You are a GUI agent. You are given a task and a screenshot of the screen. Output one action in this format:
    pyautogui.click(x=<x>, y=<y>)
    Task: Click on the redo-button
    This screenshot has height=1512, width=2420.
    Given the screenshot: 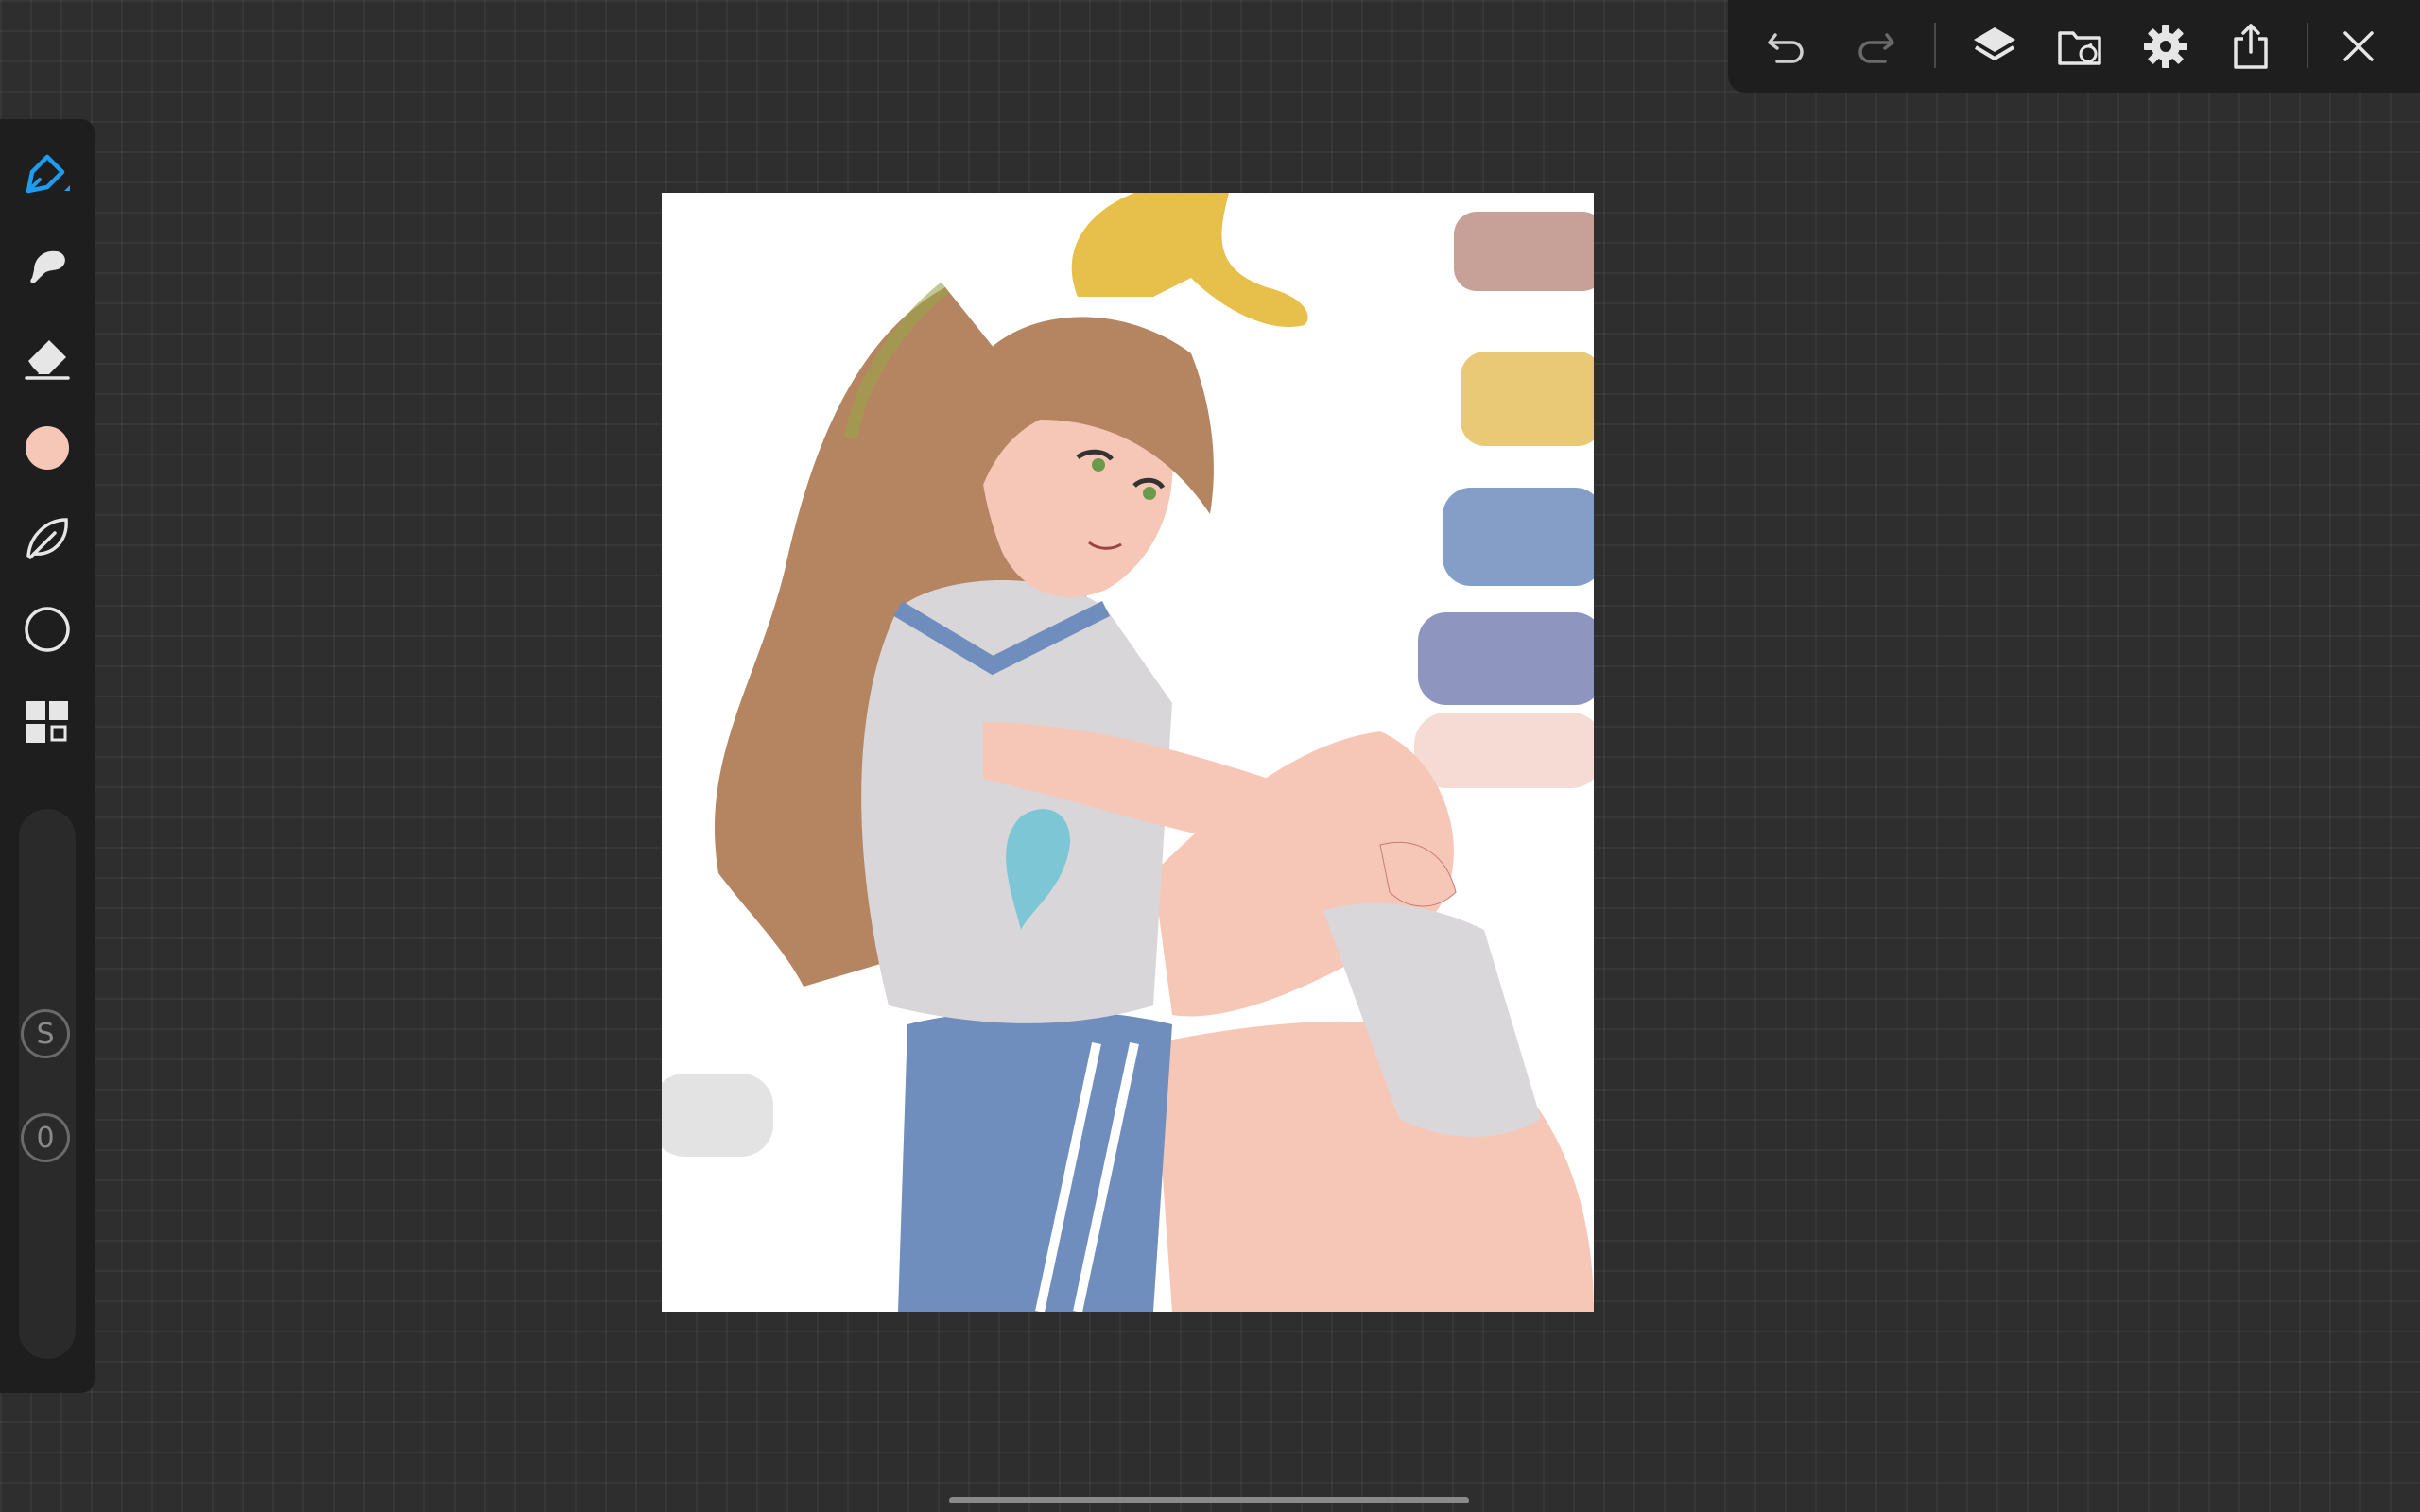 What is the action you would take?
    pyautogui.click(x=1875, y=46)
    